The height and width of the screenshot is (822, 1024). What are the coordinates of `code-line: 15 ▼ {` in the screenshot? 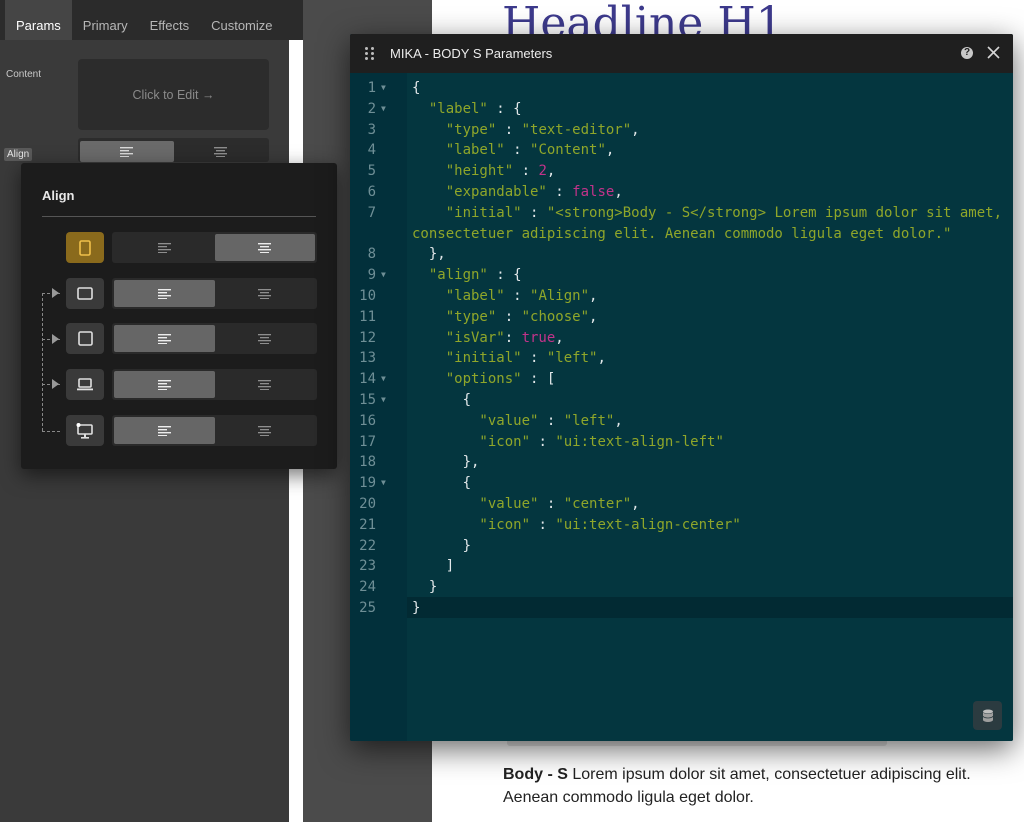 It's located at (681, 400).